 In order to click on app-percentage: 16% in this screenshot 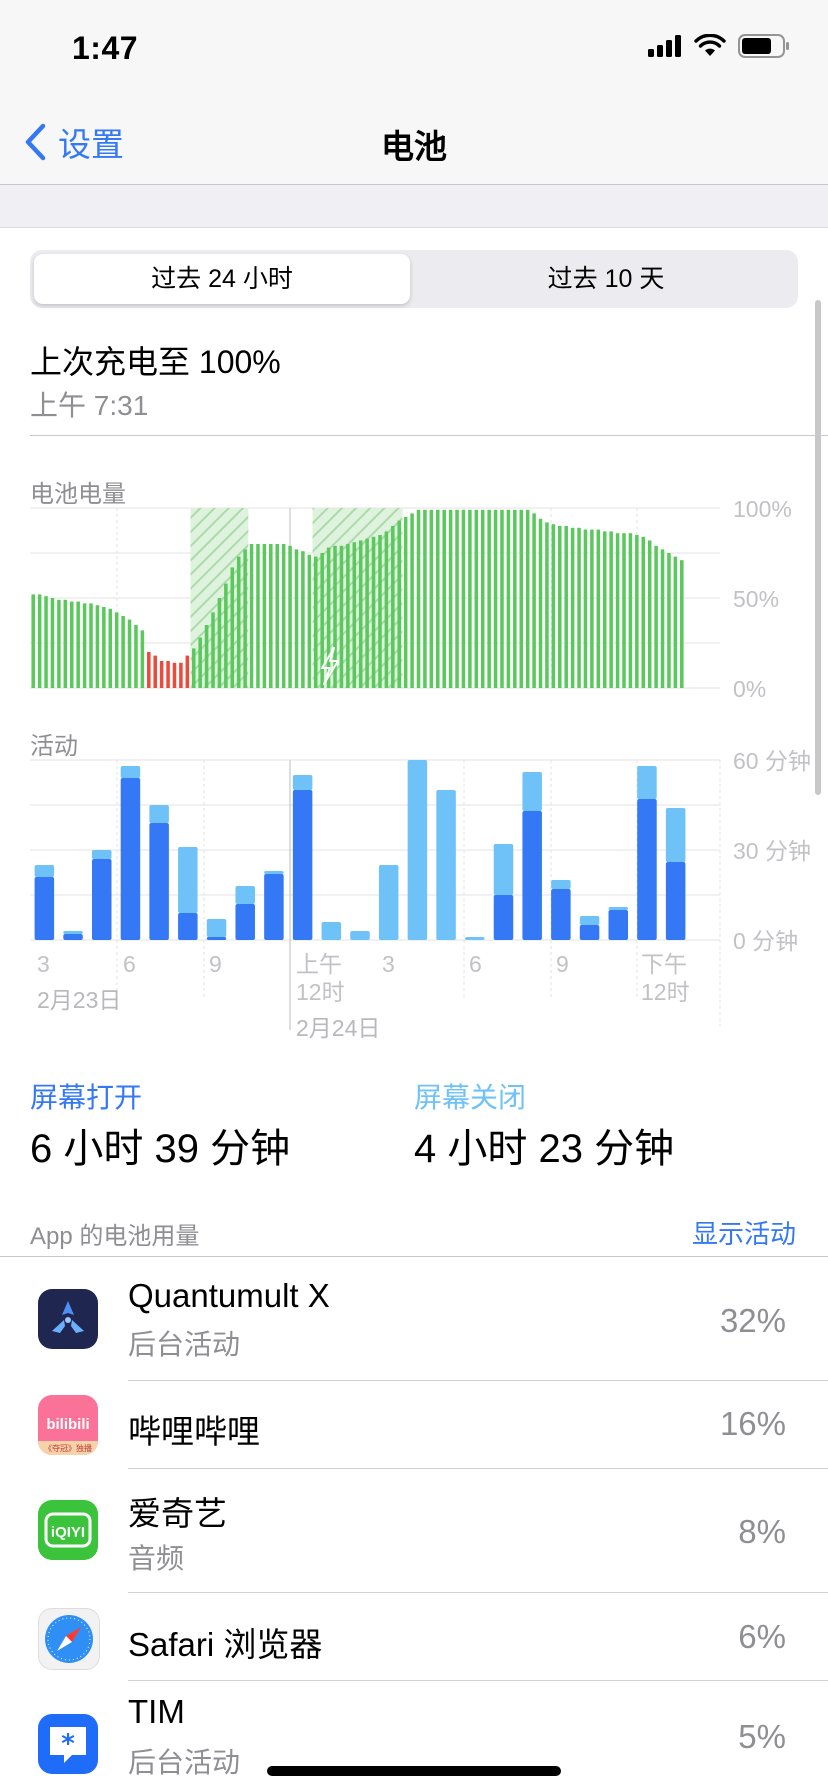, I will do `click(752, 1423)`.